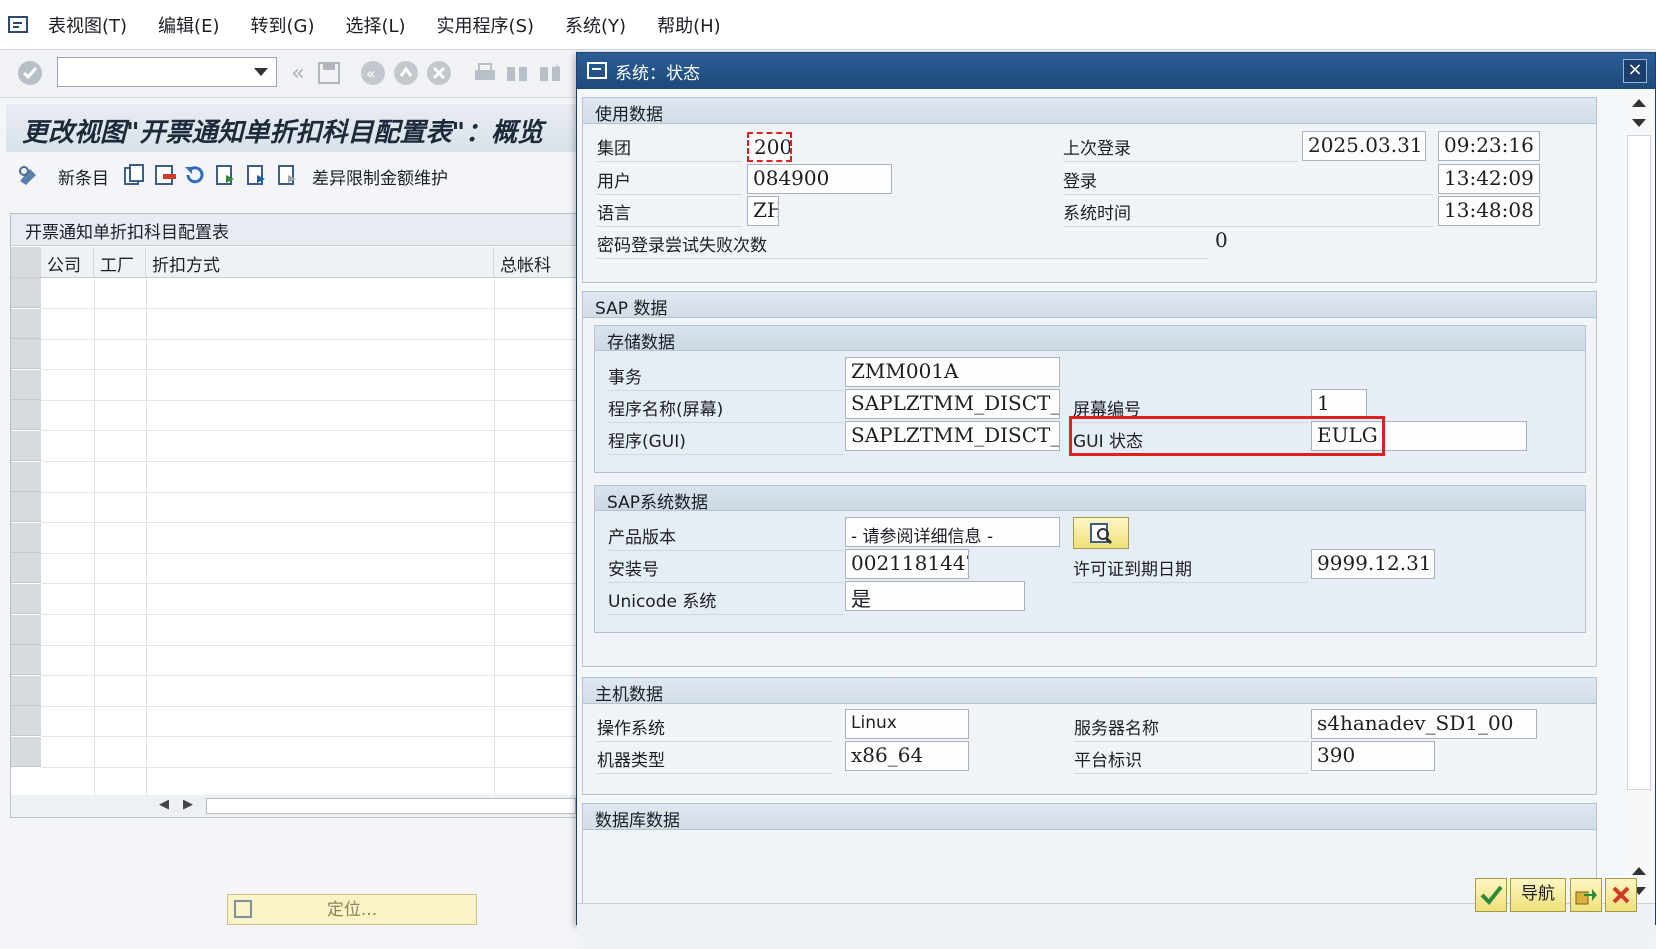  Describe the element at coordinates (1090, 499) in the screenshot. I see `group-header: SAP系统数据` at that location.